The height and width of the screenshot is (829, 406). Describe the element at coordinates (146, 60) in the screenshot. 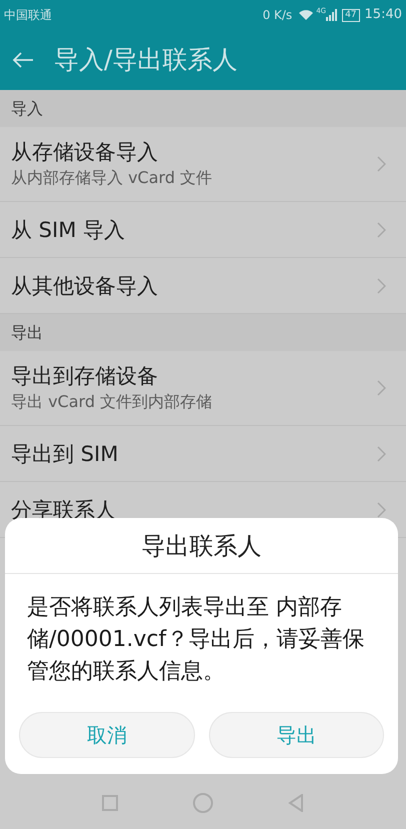

I see `app-bar-title: 导入/导出联系人` at that location.